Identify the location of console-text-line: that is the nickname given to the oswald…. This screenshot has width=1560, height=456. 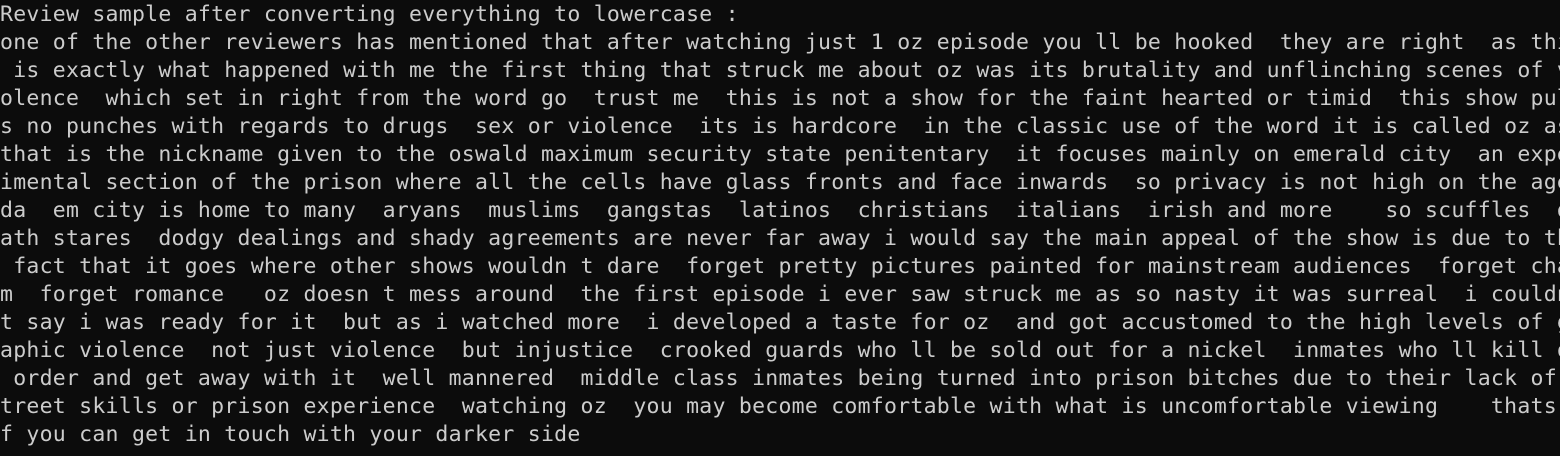
(780, 154).